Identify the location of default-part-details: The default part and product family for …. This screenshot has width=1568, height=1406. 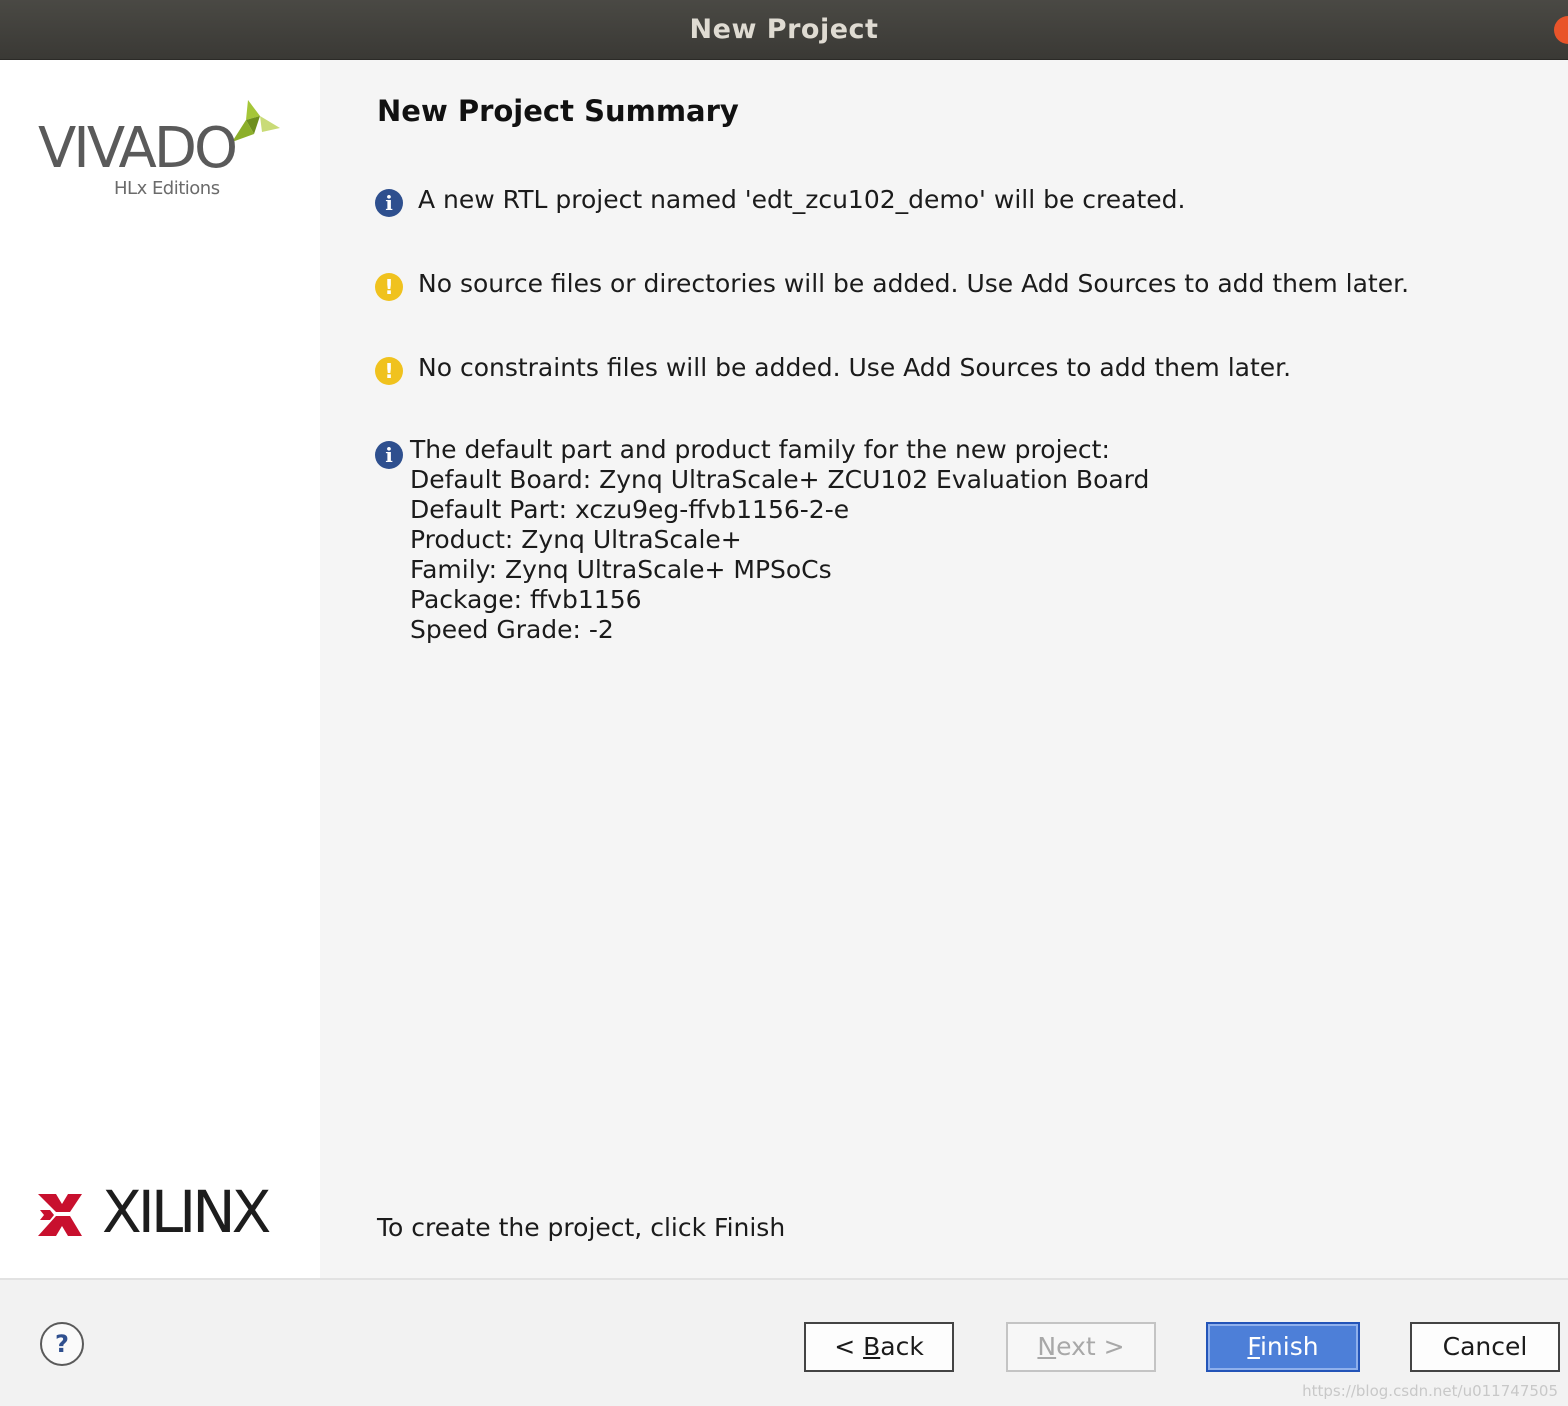
(779, 540).